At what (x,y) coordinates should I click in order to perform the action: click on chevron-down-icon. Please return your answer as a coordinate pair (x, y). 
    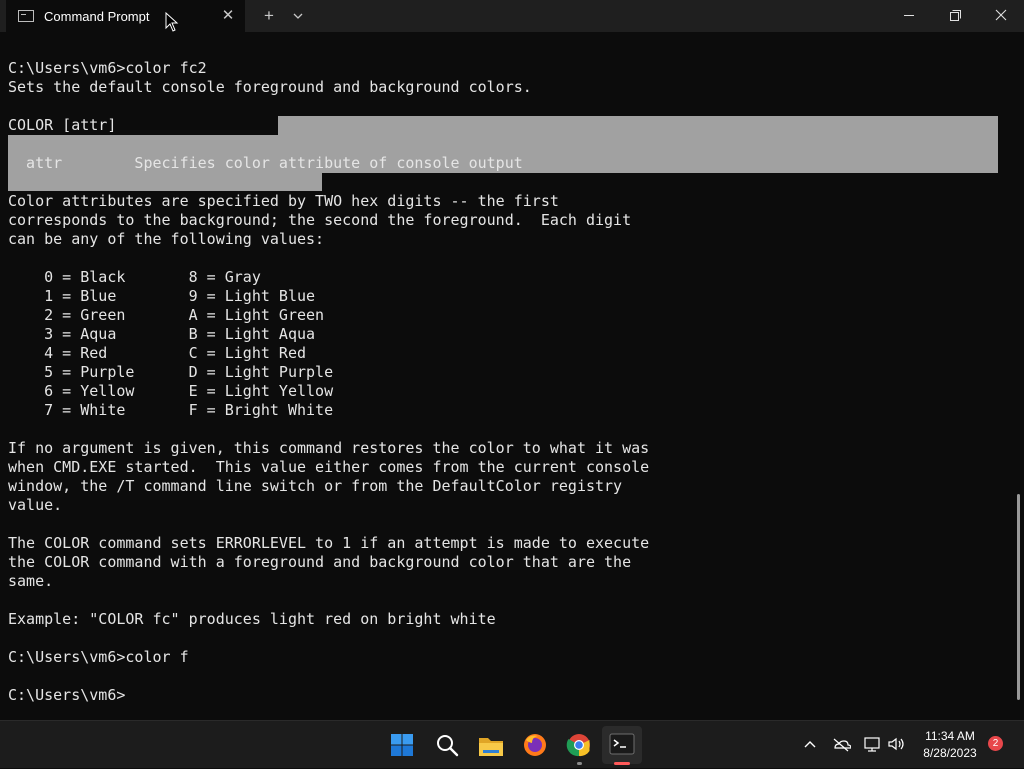
    Looking at the image, I should click on (298, 16).